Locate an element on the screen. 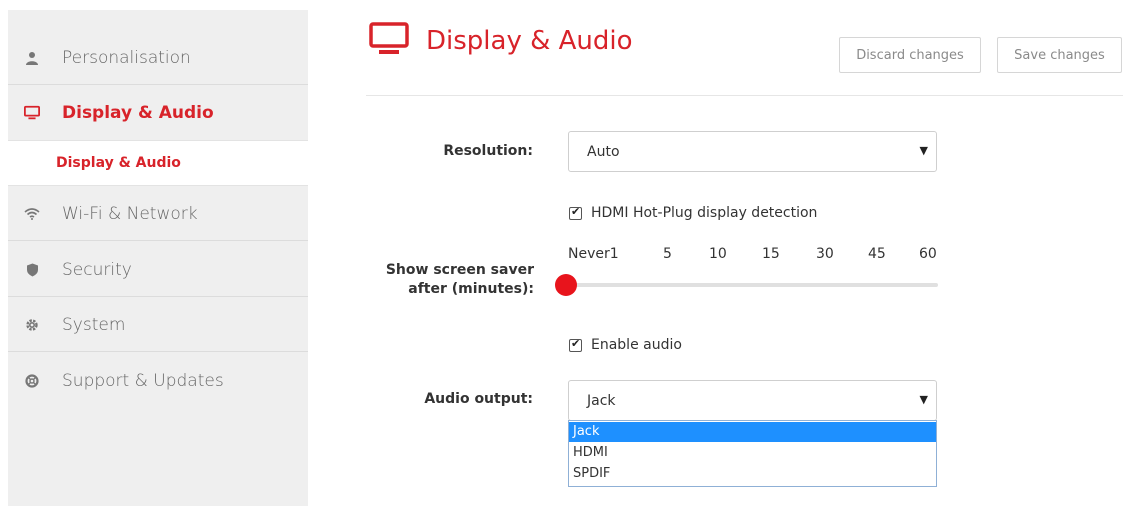 This screenshot has height=506, width=1123. tick-label: 60 is located at coordinates (928, 254).